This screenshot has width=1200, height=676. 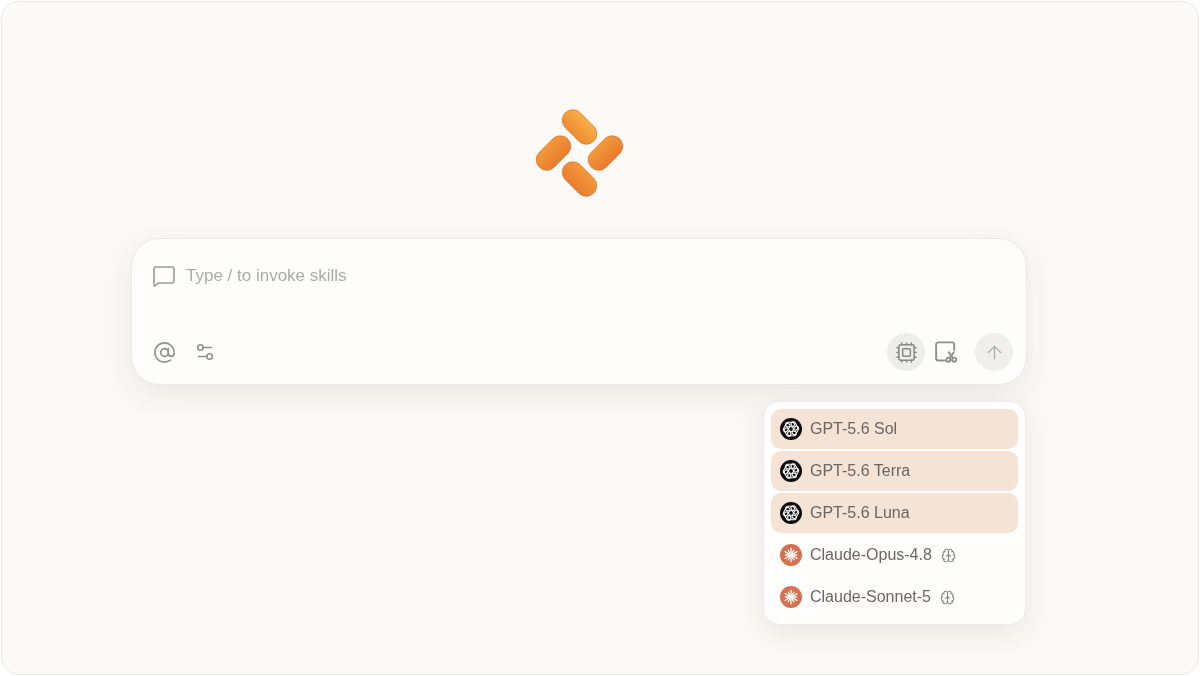 I want to click on chip-icon, so click(x=906, y=352).